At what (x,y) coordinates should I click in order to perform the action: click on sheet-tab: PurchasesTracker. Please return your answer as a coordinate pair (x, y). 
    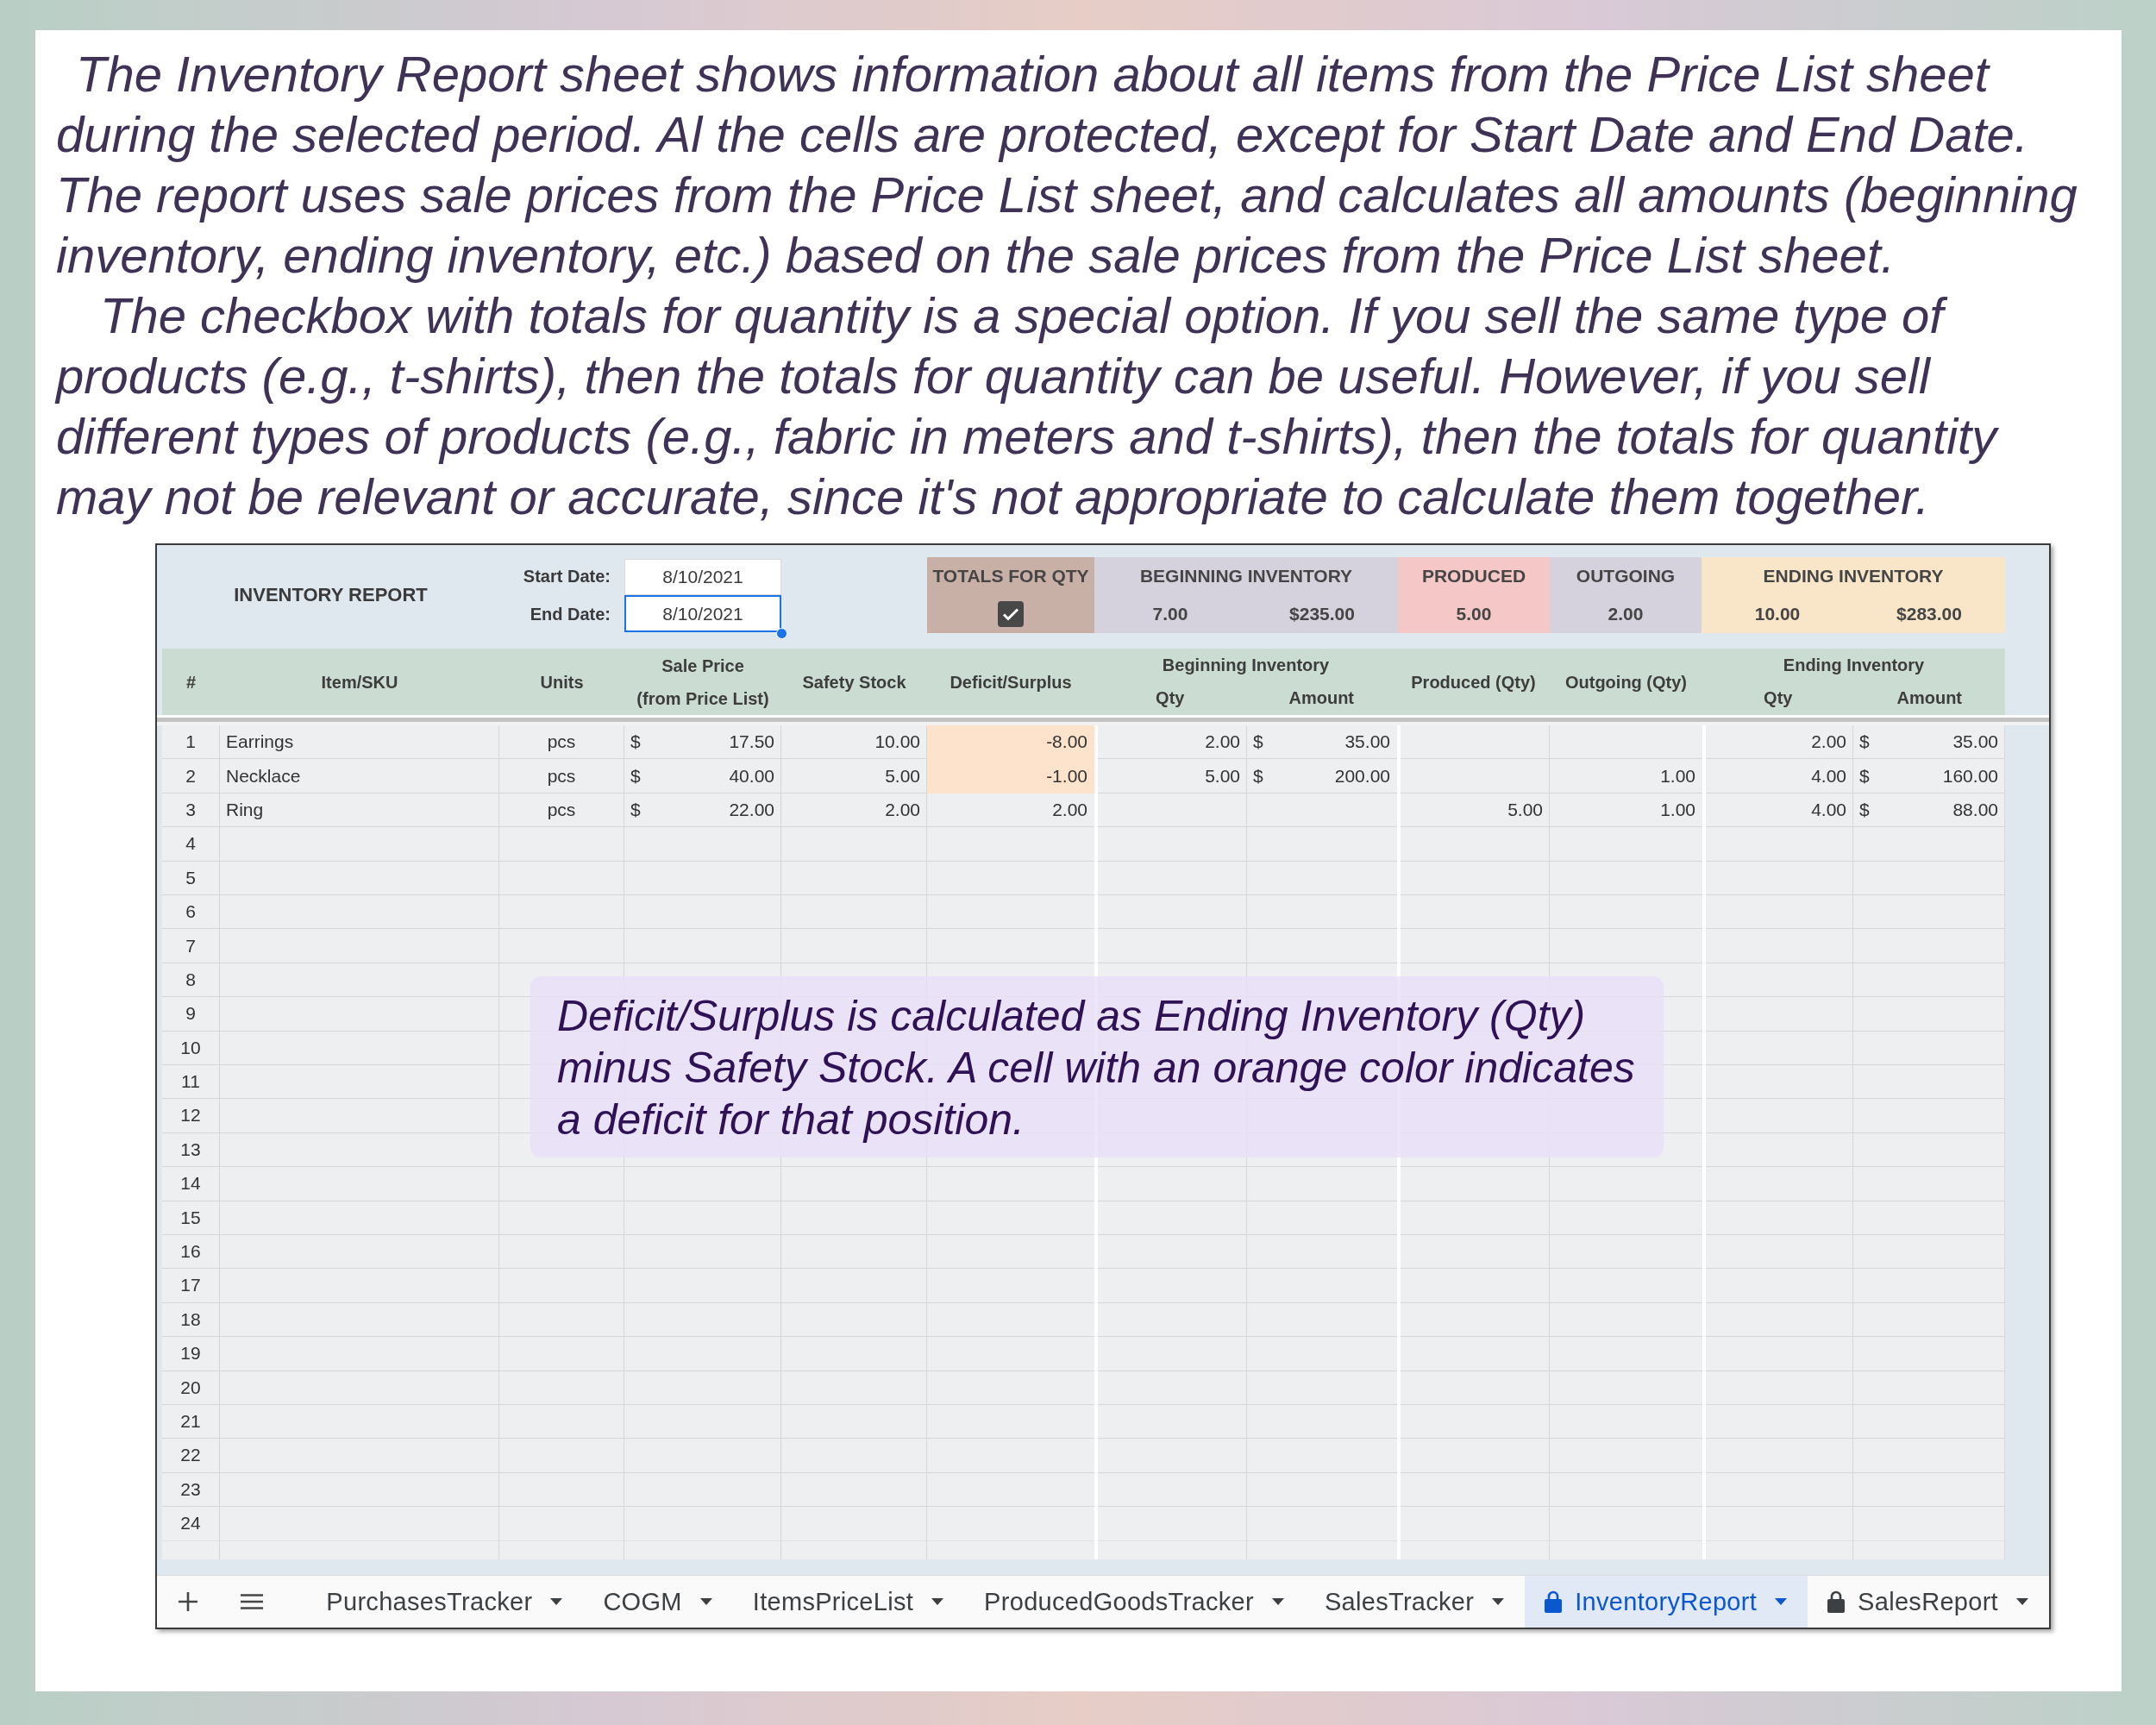
    Looking at the image, I should click on (445, 1602).